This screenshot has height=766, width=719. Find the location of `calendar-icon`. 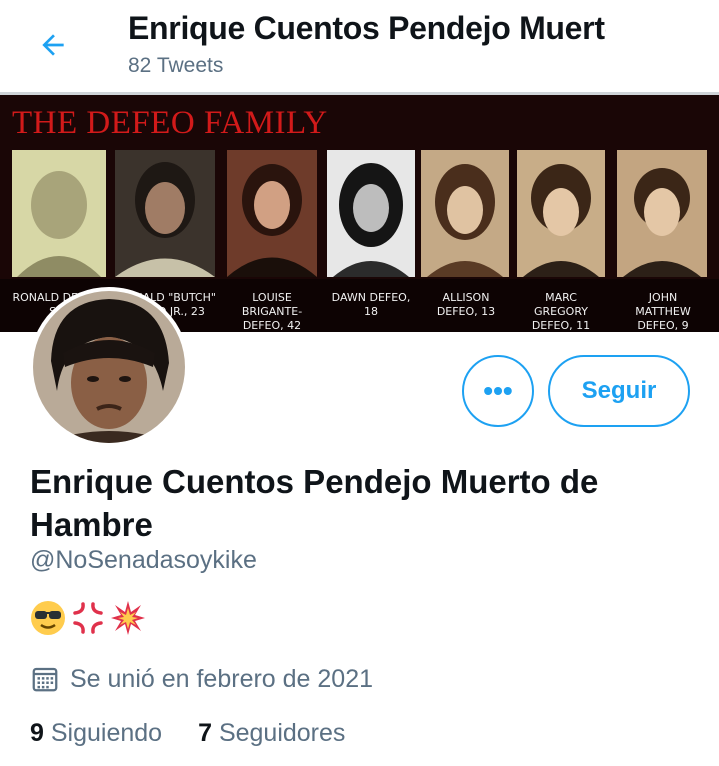

calendar-icon is located at coordinates (45, 679).